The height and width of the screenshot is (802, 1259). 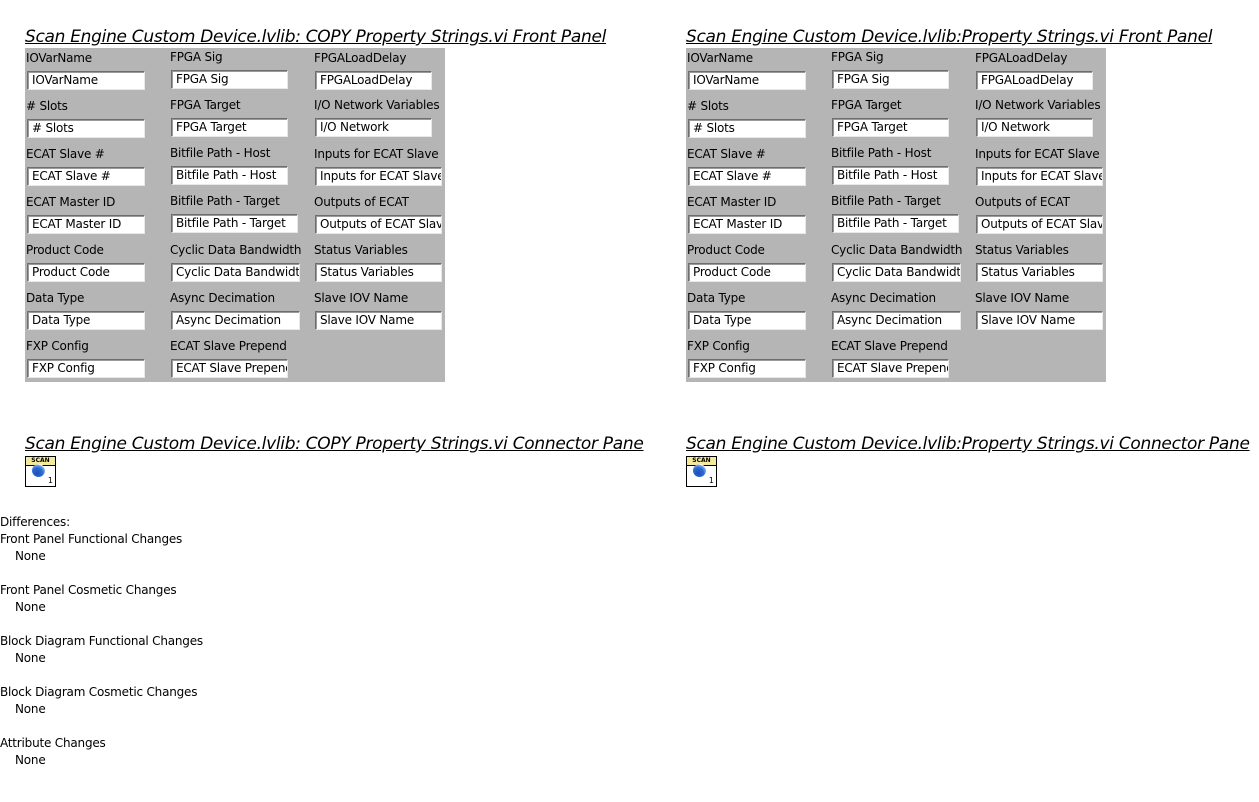 I want to click on control-label: FPGA Target, so click(x=205, y=105).